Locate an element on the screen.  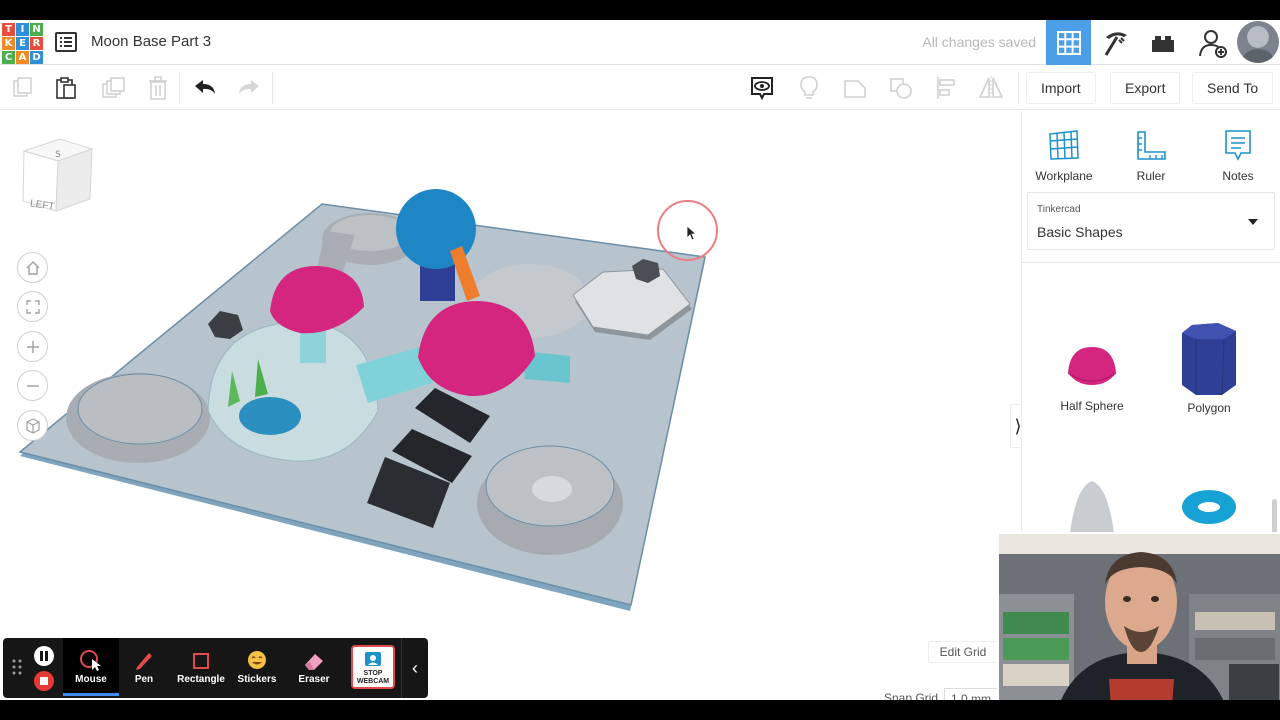
zoom-out-button is located at coordinates (32, 385).